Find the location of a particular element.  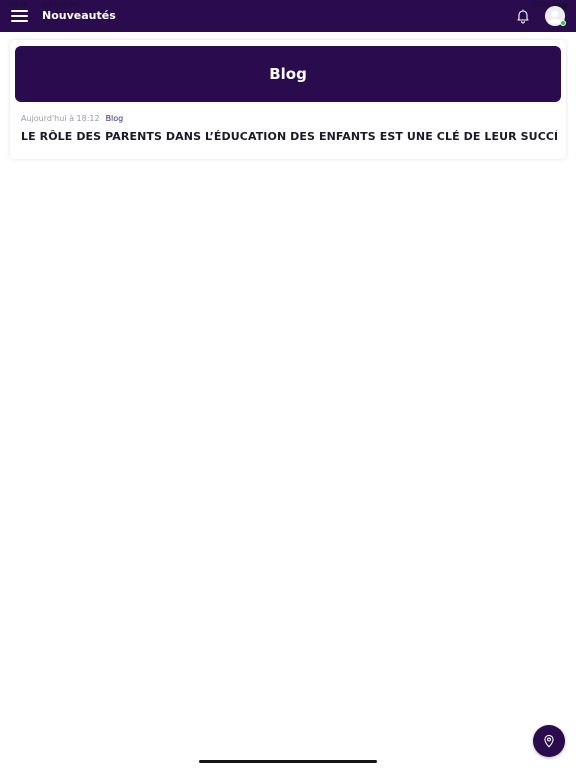

home-indicator is located at coordinates (288, 761).